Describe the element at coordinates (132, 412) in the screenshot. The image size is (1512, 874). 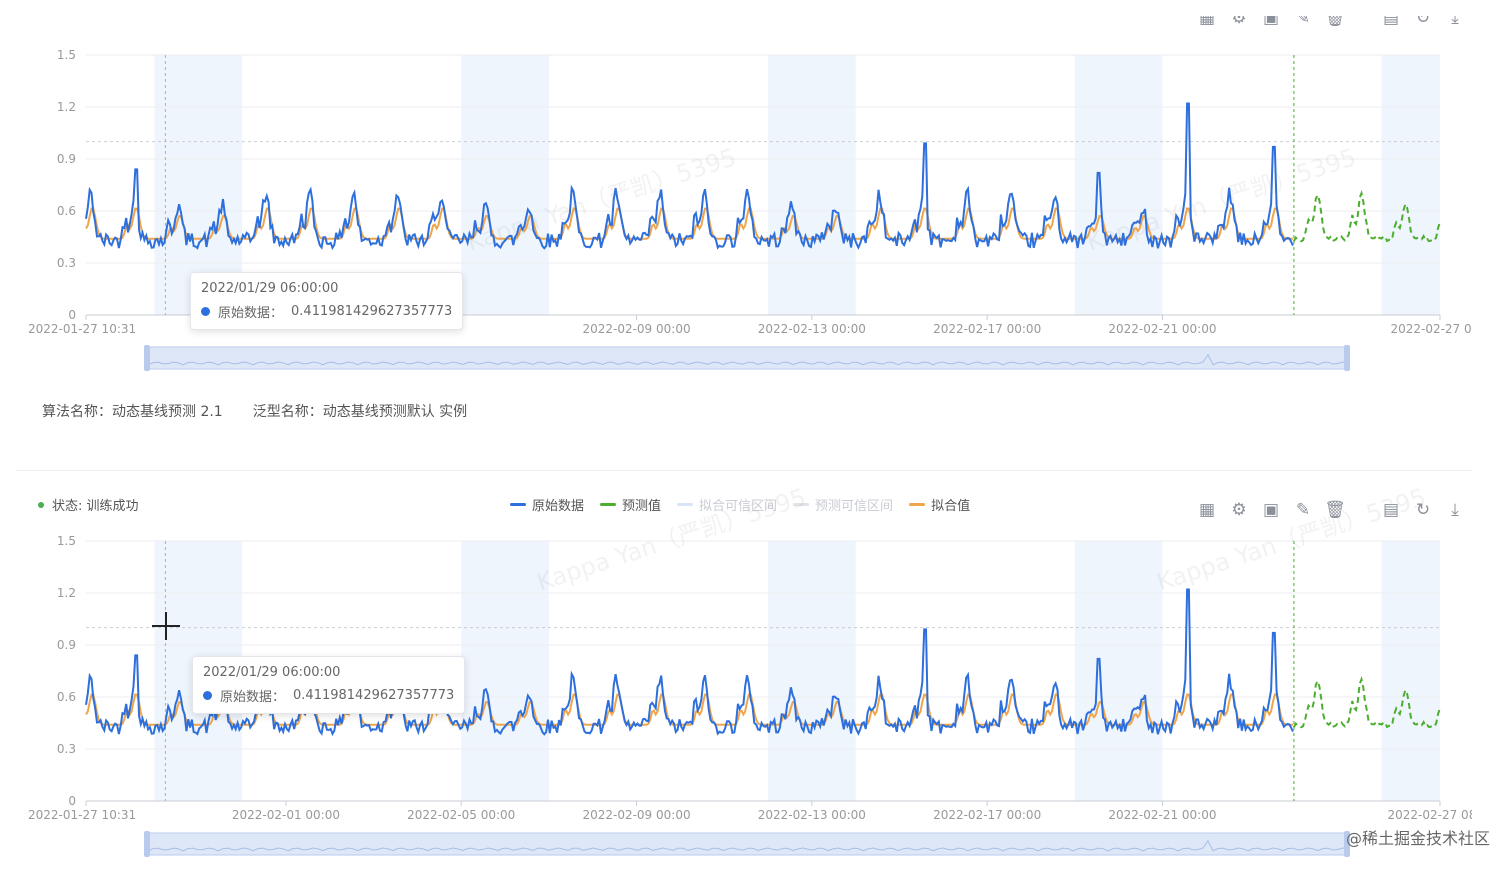
I see `algorithm-name: 算法名称：动态基线预测 2.1` at that location.